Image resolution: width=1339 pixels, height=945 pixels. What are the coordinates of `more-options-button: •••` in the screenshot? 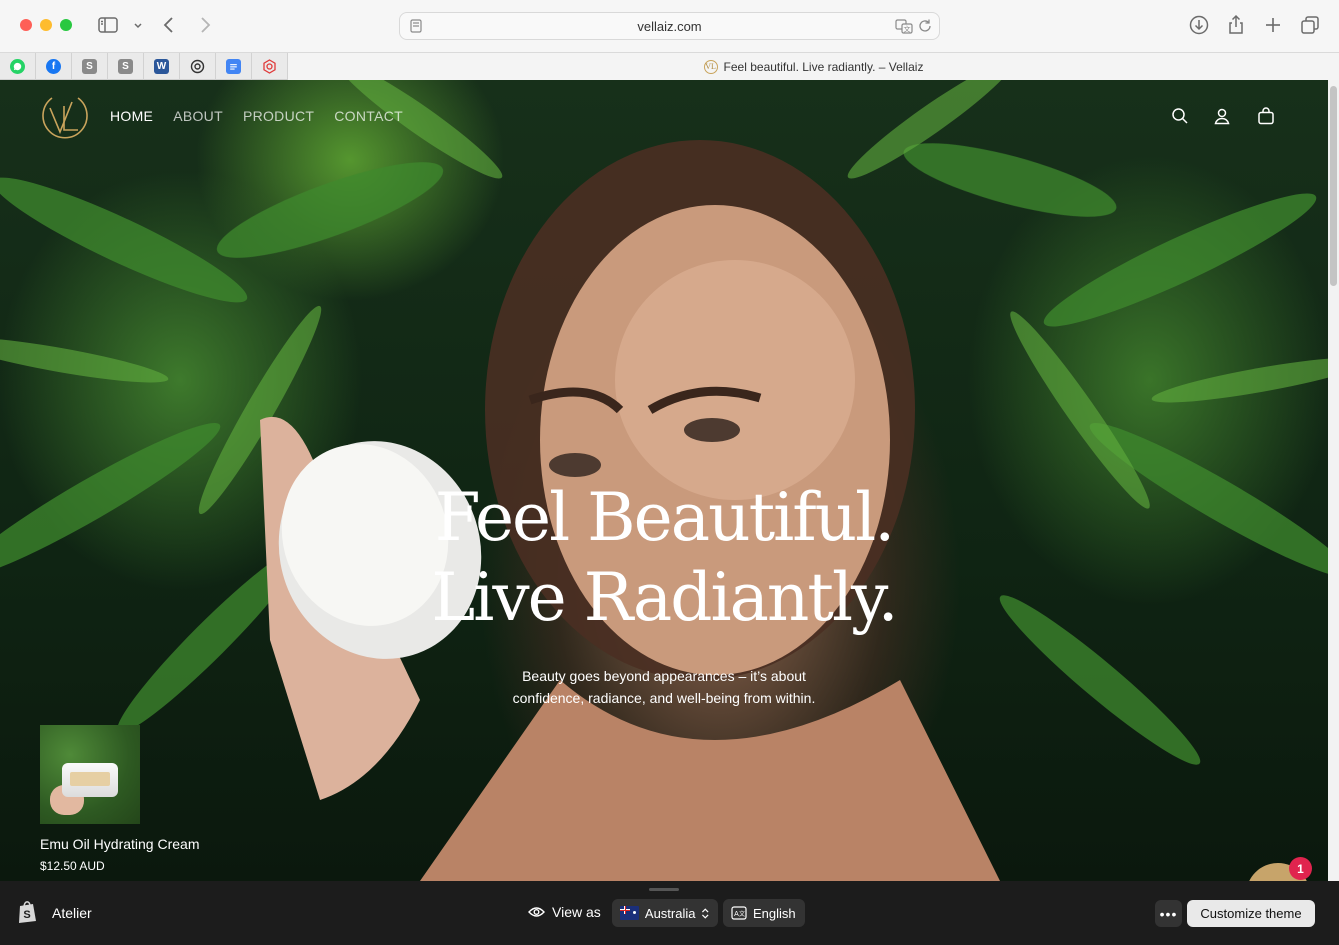 It's located at (1168, 913).